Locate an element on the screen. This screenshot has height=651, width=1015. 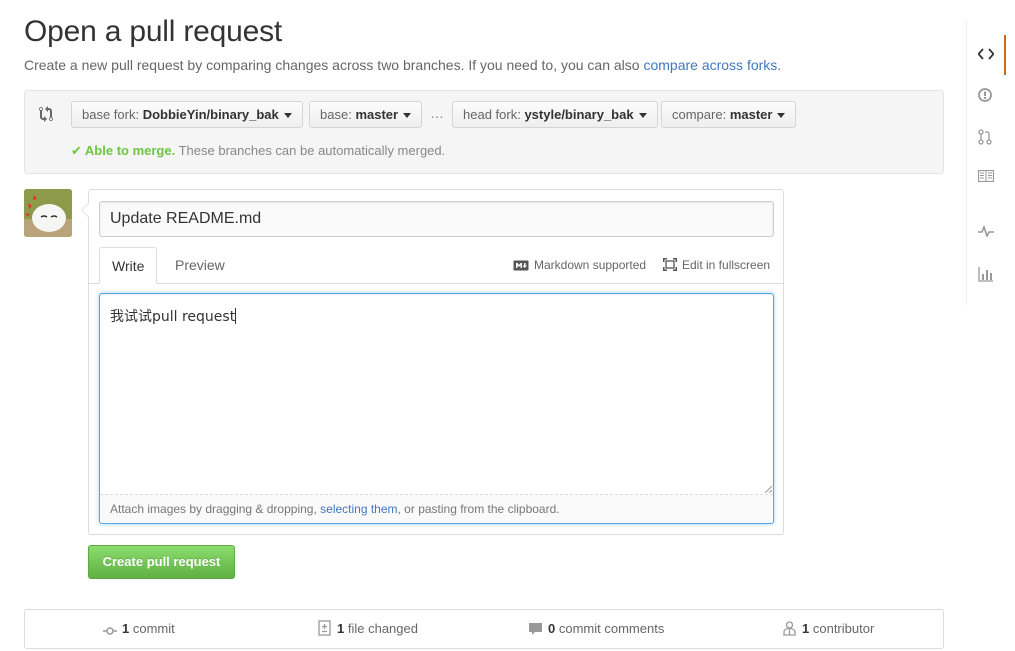
pulse-icon is located at coordinates (986, 231).